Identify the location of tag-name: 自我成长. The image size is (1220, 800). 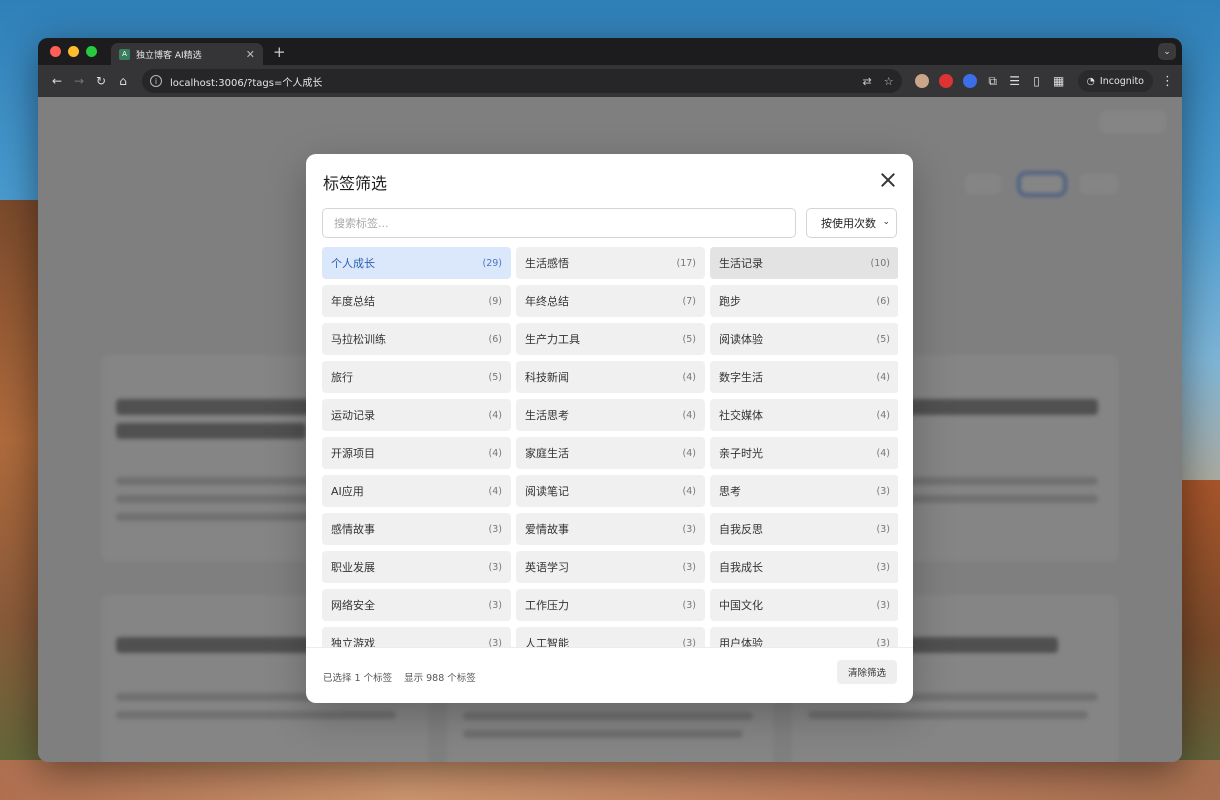
(741, 567).